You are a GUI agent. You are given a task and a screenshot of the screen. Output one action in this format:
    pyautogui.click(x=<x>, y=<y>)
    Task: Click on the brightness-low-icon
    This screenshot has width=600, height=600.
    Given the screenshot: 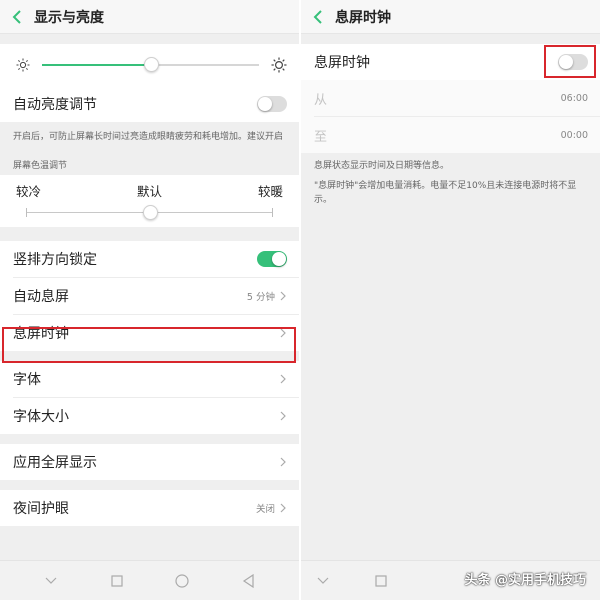 What is the action you would take?
    pyautogui.click(x=23, y=65)
    